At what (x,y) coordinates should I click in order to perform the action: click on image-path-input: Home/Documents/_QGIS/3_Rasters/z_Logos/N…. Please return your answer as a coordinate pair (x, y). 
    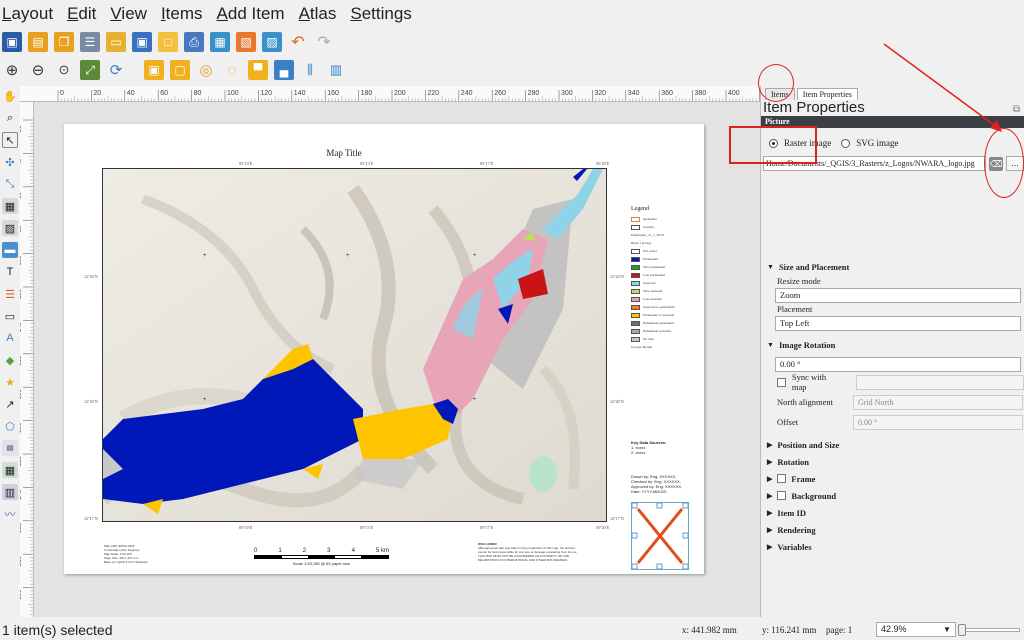
    Looking at the image, I should click on (875, 163).